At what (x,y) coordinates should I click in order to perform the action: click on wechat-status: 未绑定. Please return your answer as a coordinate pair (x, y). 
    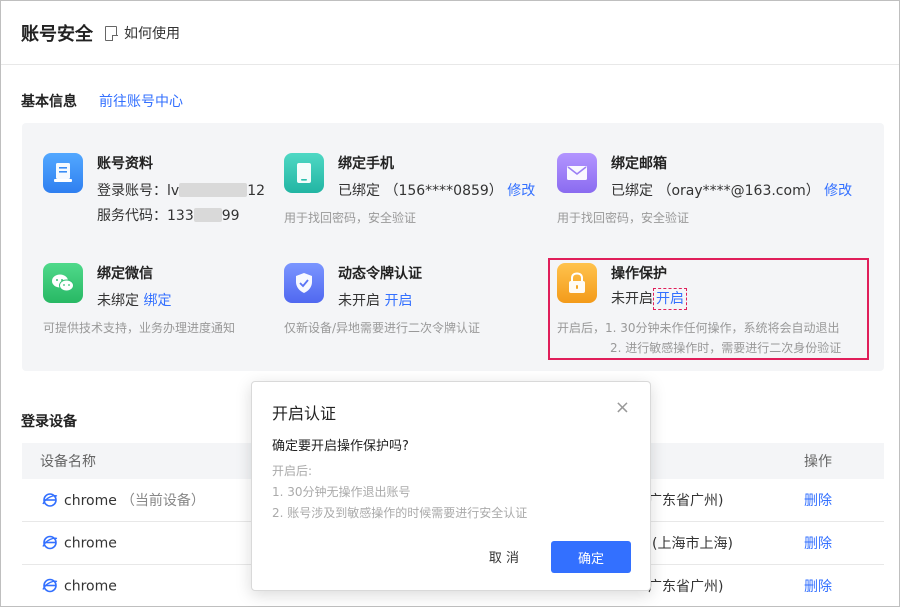
    Looking at the image, I should click on (118, 301).